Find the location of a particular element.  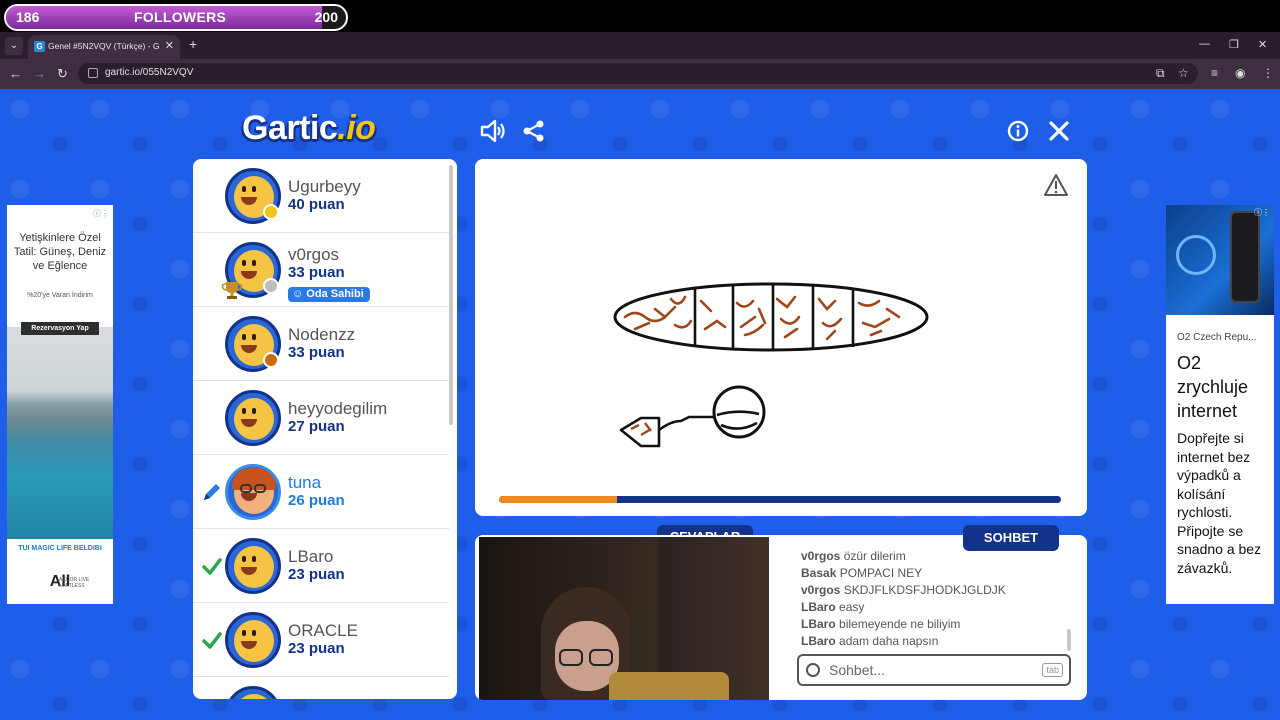

close-game-icon is located at coordinates (1059, 131).